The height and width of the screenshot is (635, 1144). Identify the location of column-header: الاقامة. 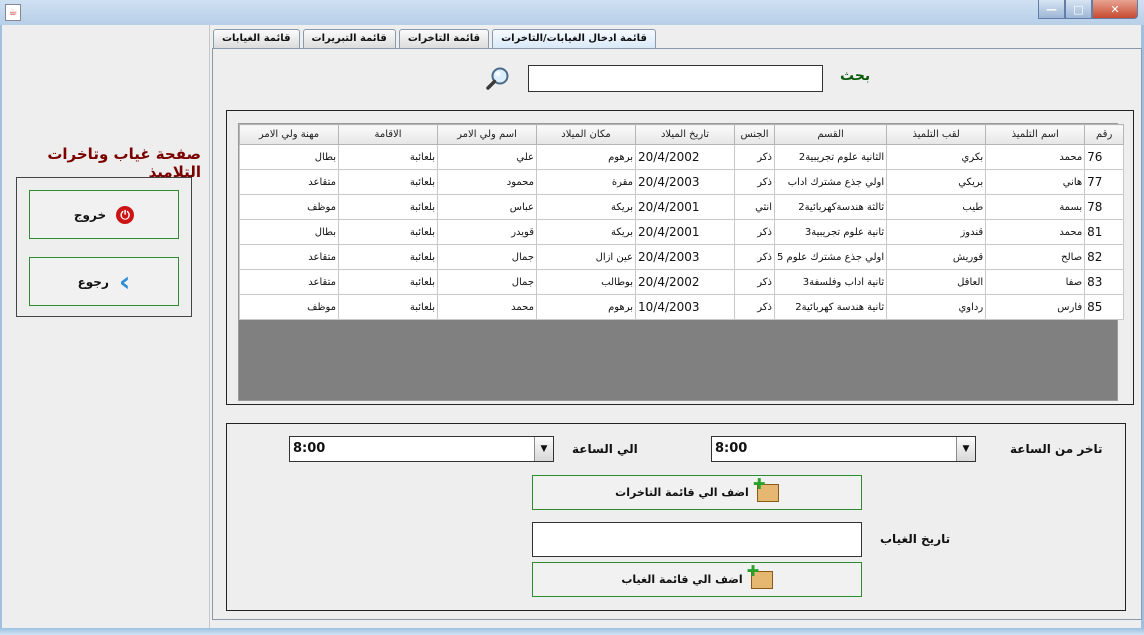
(388, 134).